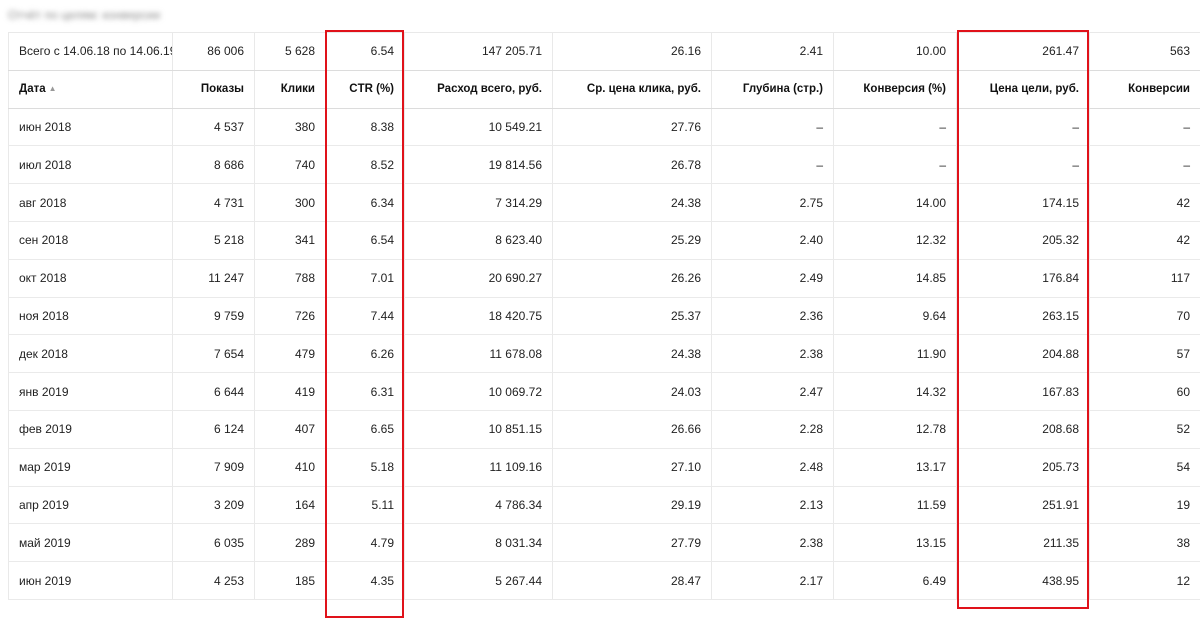  Describe the element at coordinates (84, 15) in the screenshot. I see `report-title: Отчёт по целям: конверсии` at that location.